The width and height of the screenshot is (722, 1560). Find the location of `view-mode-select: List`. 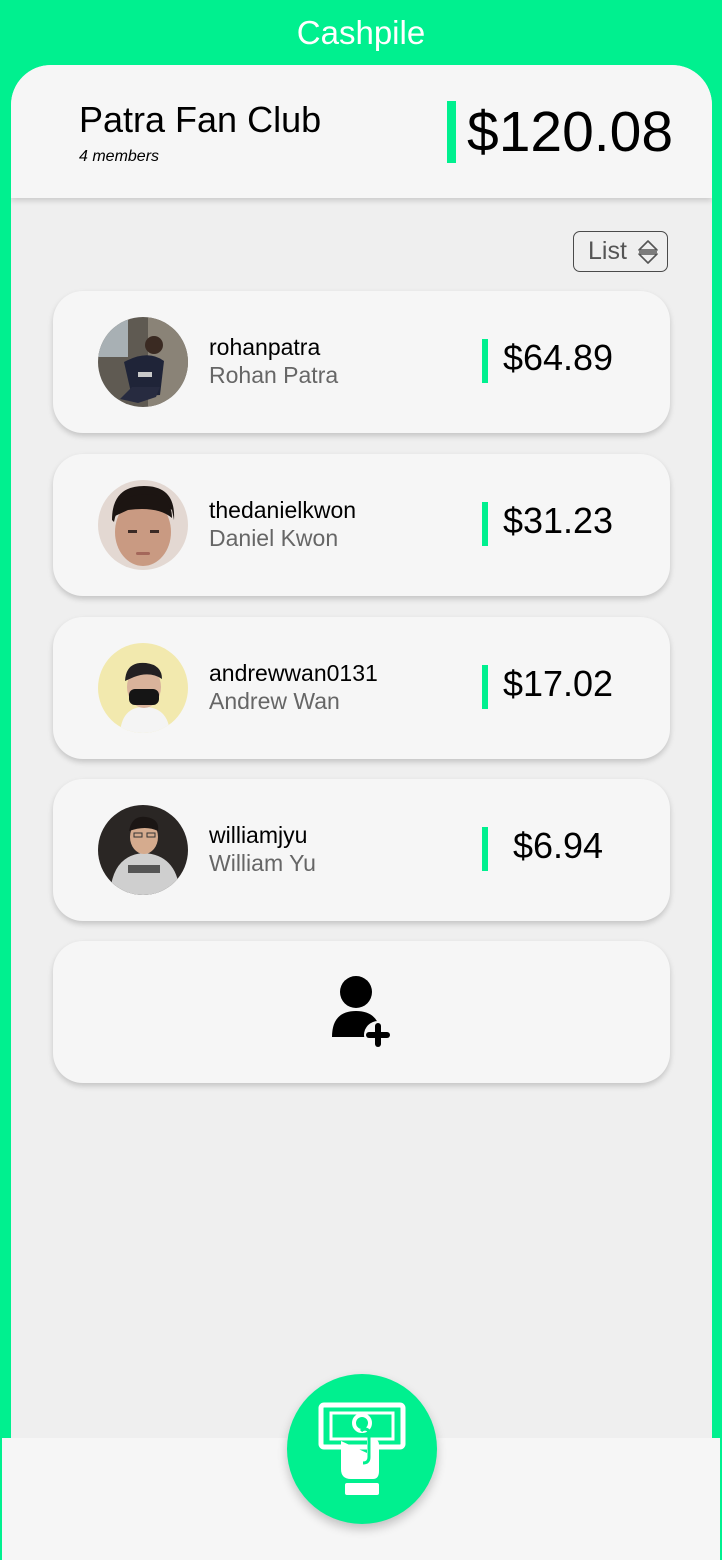

view-mode-select: List is located at coordinates (620, 251).